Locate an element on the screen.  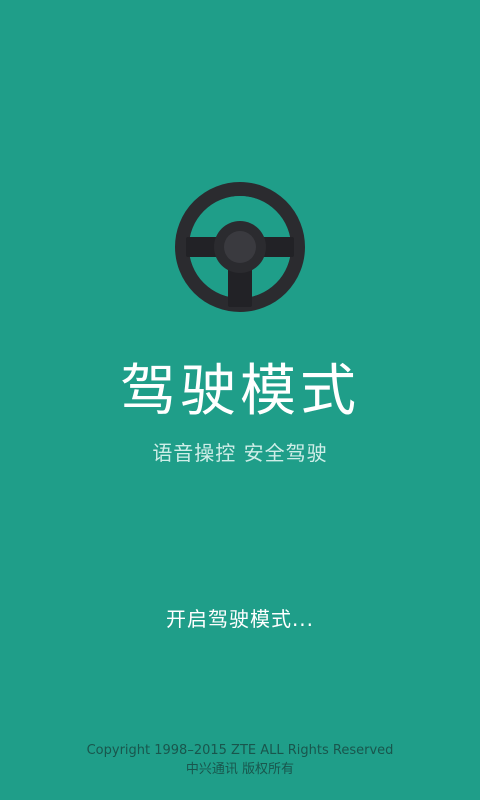
page-title: 驾驶模式 is located at coordinates (240, 391).